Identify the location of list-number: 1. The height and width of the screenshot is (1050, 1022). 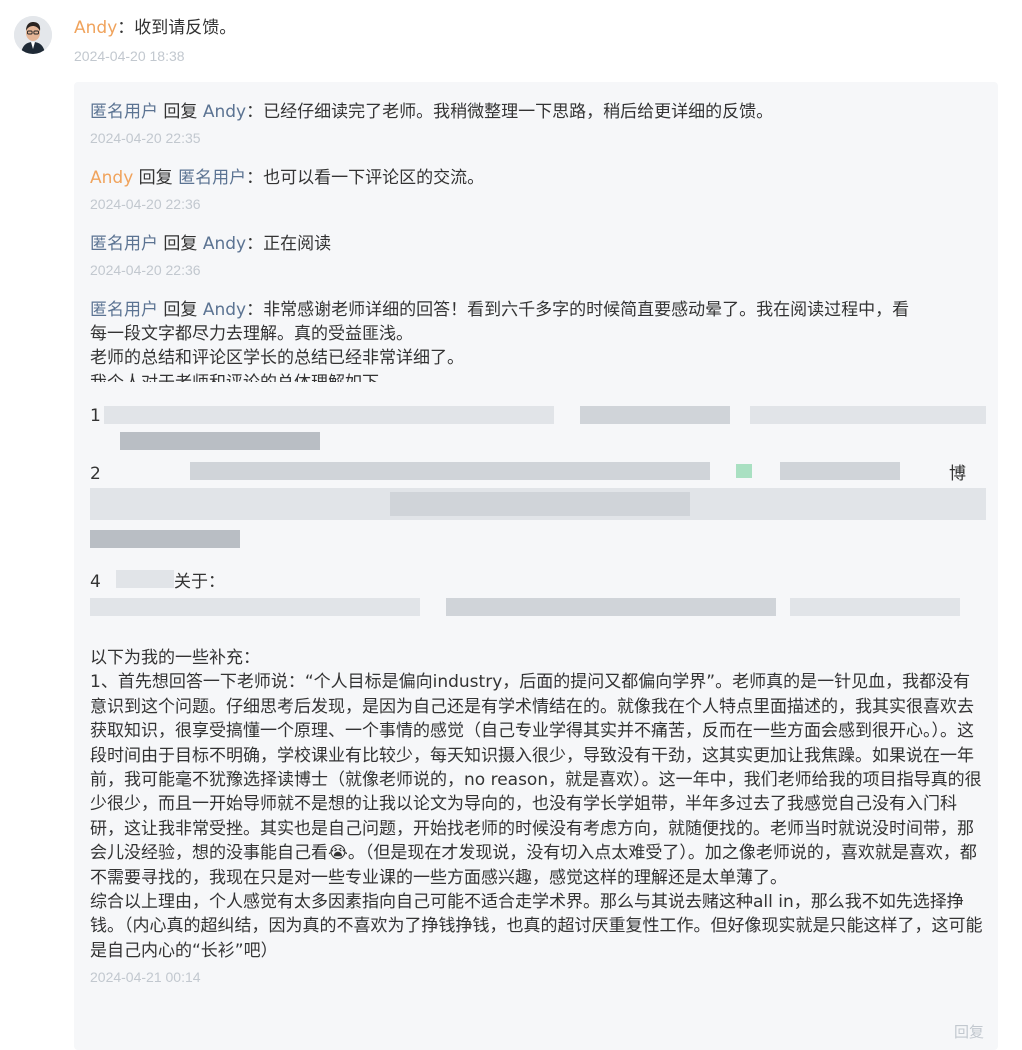
(95, 416).